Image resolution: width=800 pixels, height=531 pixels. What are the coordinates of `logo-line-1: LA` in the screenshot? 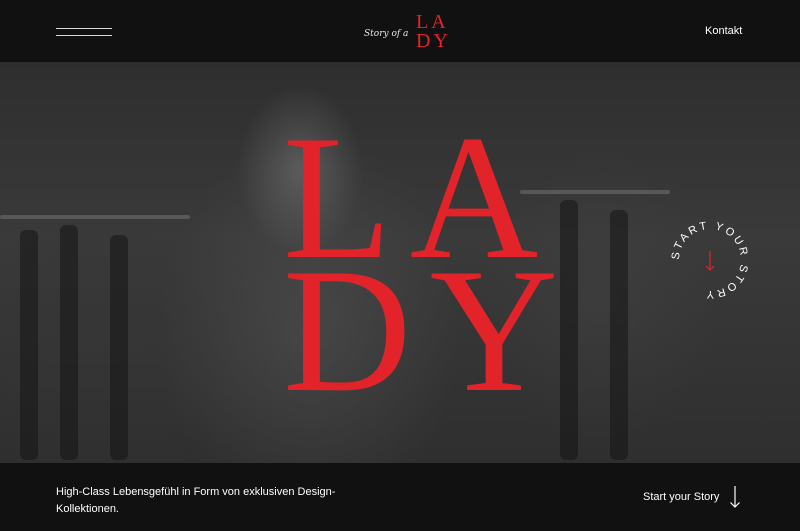 It's located at (432, 22).